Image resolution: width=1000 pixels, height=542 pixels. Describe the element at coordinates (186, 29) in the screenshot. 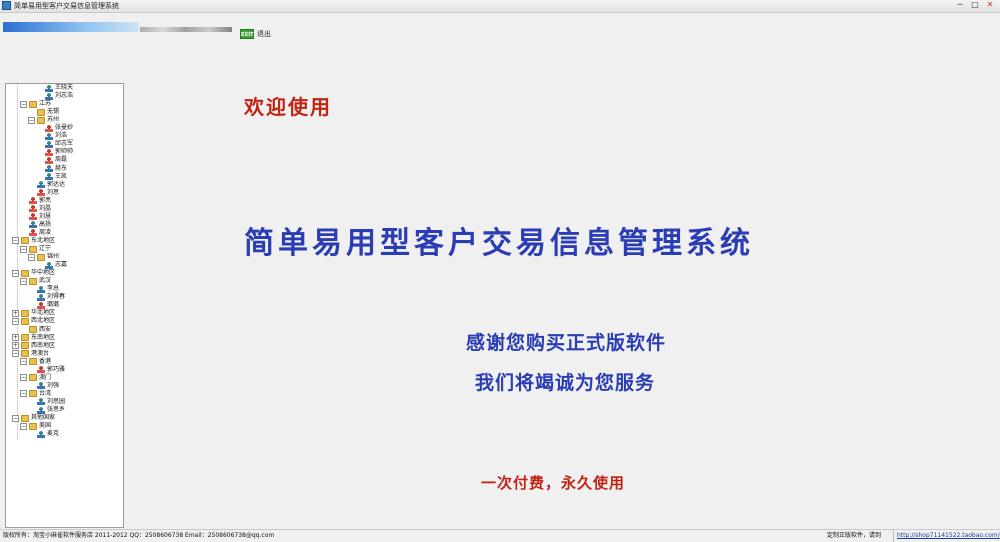

I see `redacted-banner-text` at that location.